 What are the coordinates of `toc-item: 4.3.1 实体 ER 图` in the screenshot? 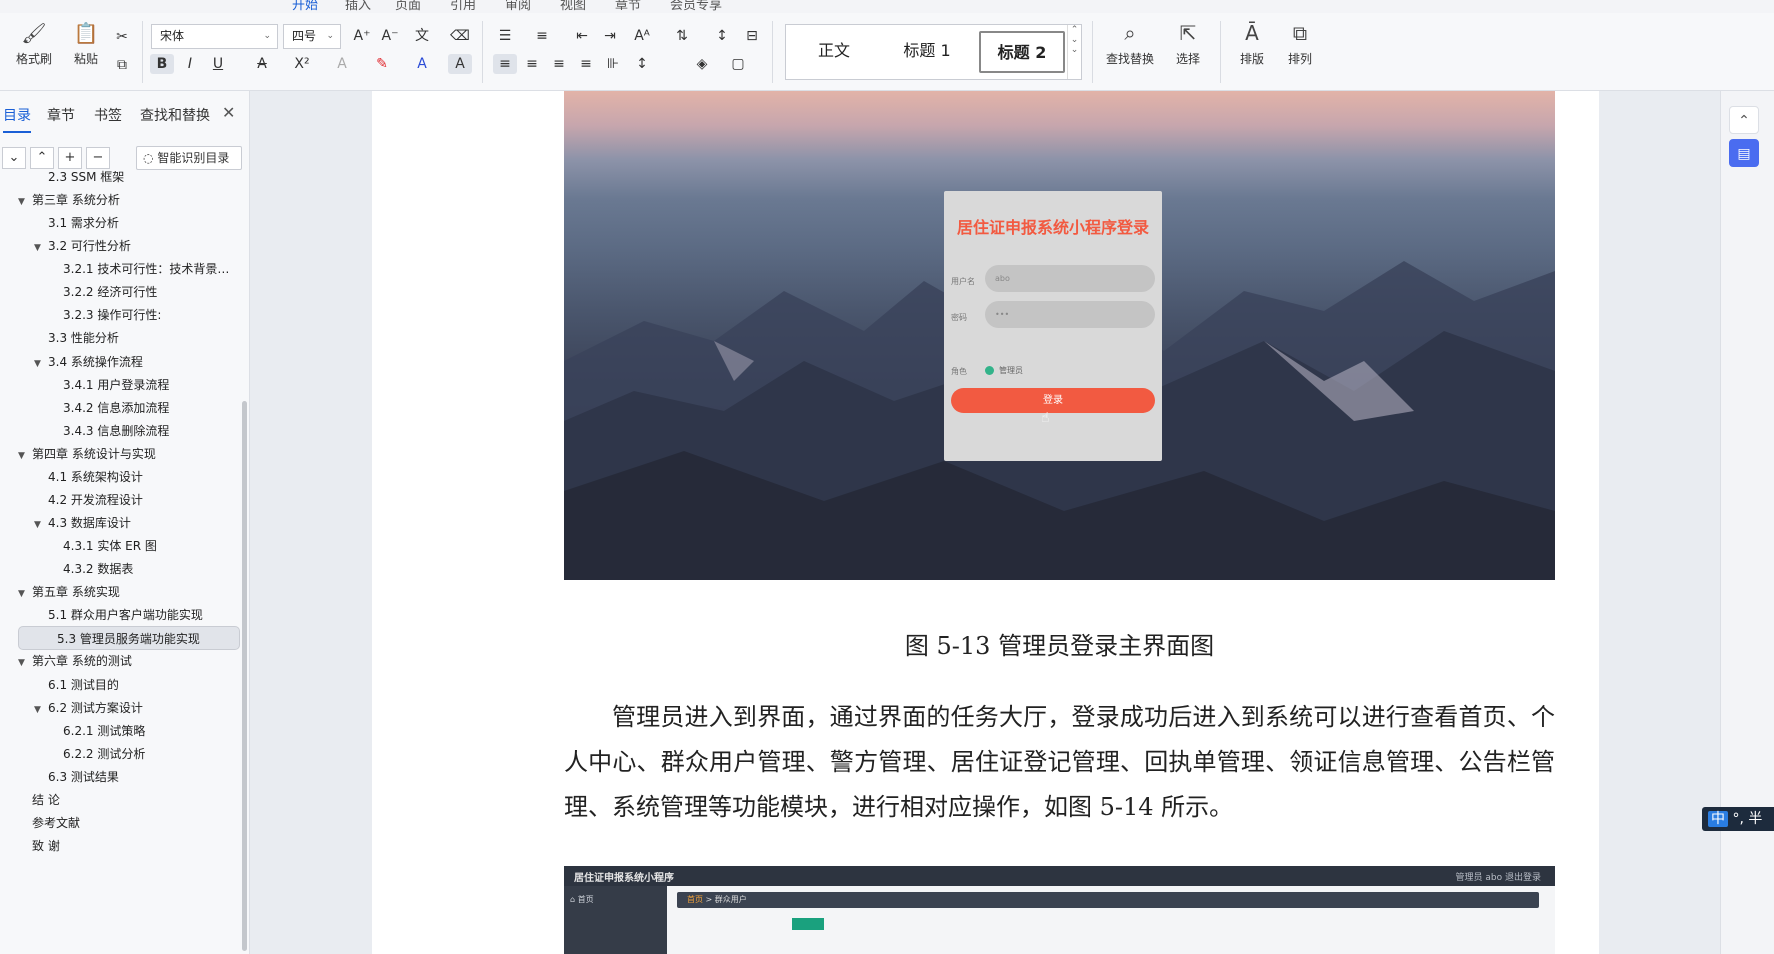 It's located at (129, 546).